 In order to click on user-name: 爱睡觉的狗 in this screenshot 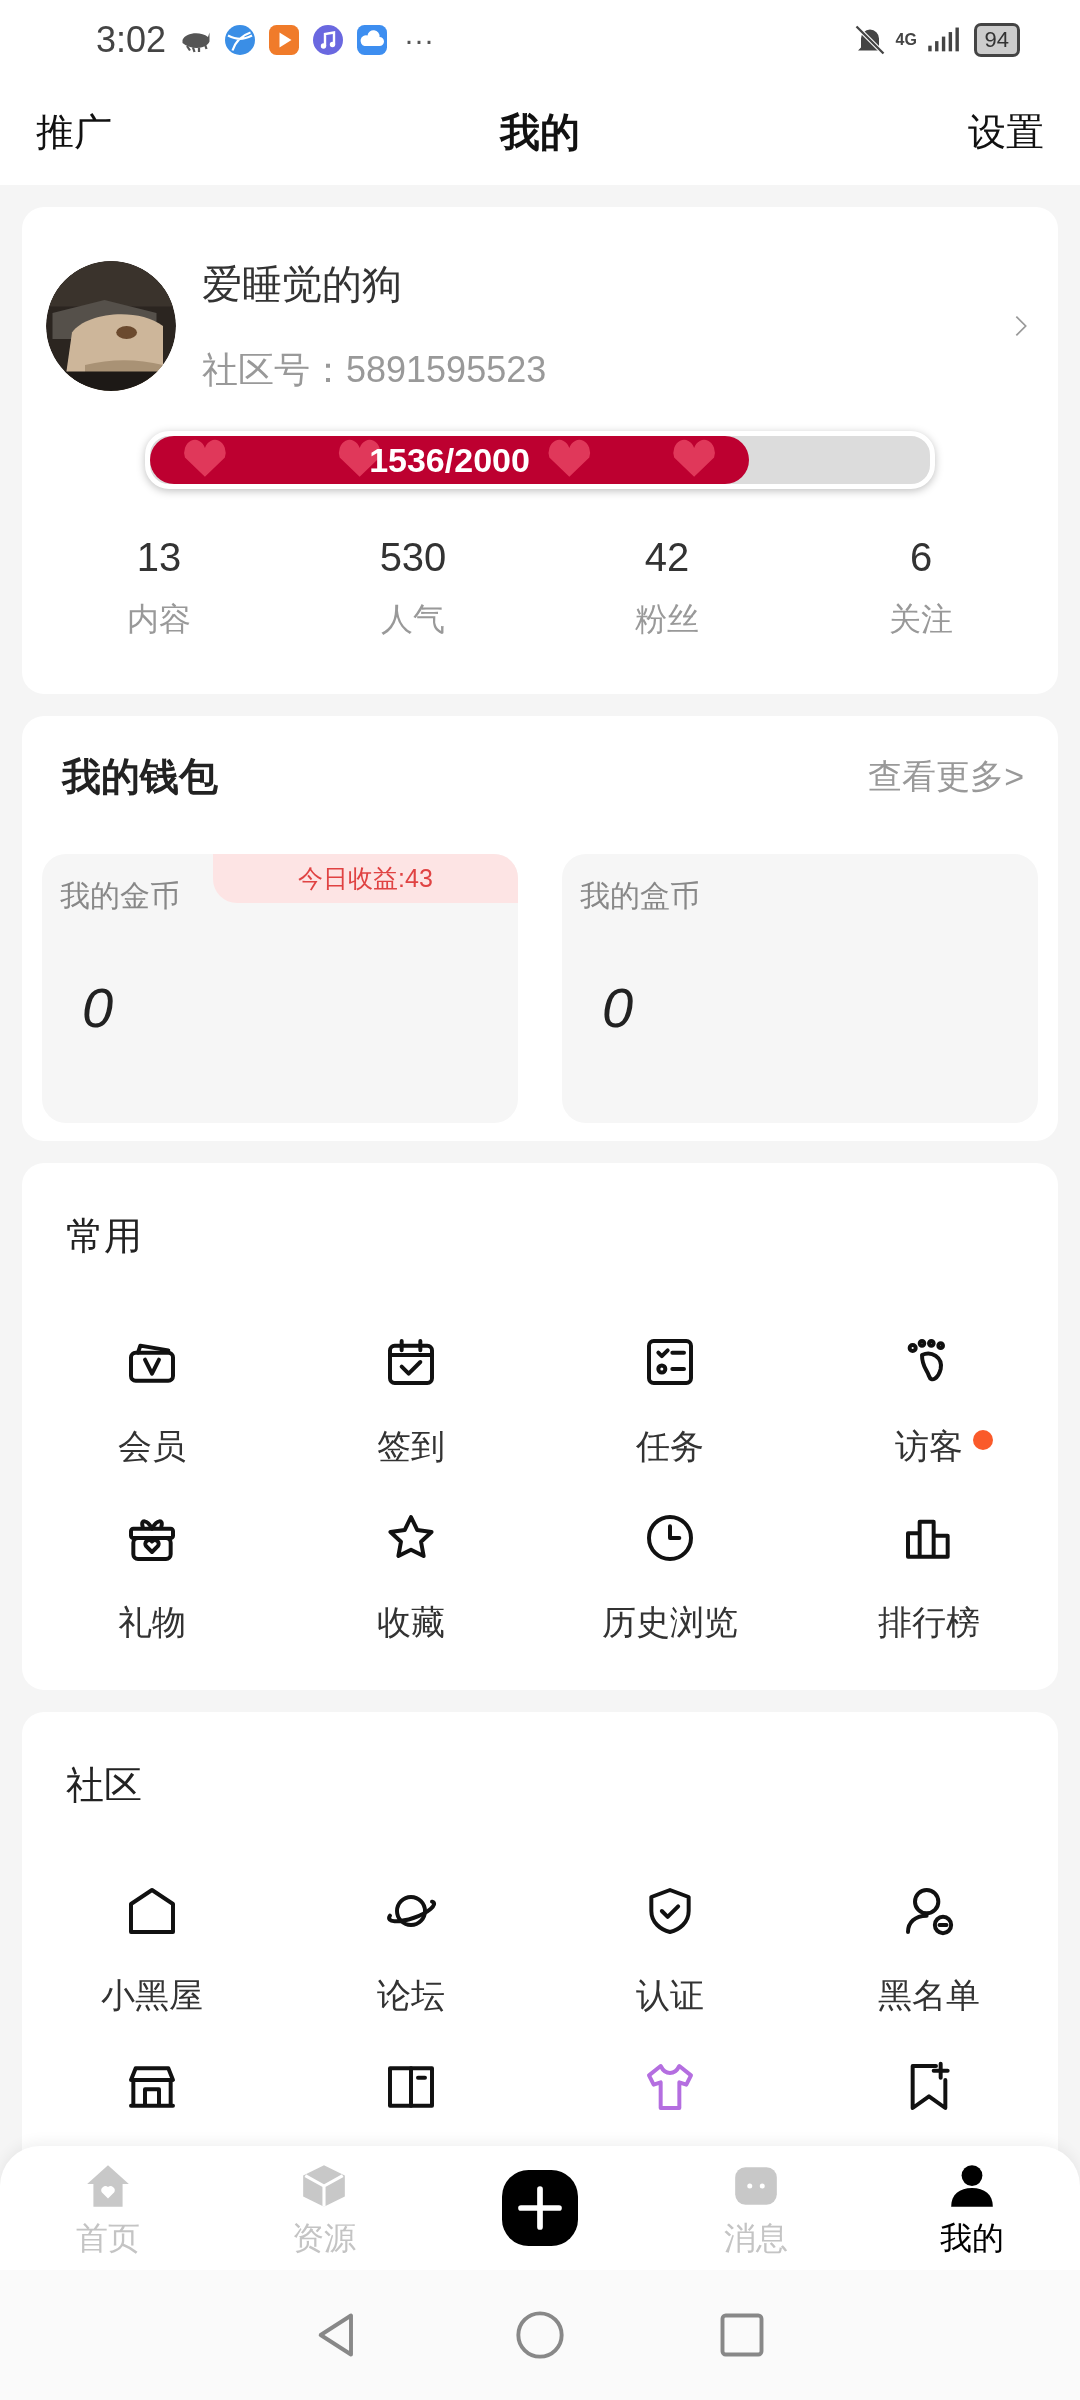, I will do `click(302, 284)`.